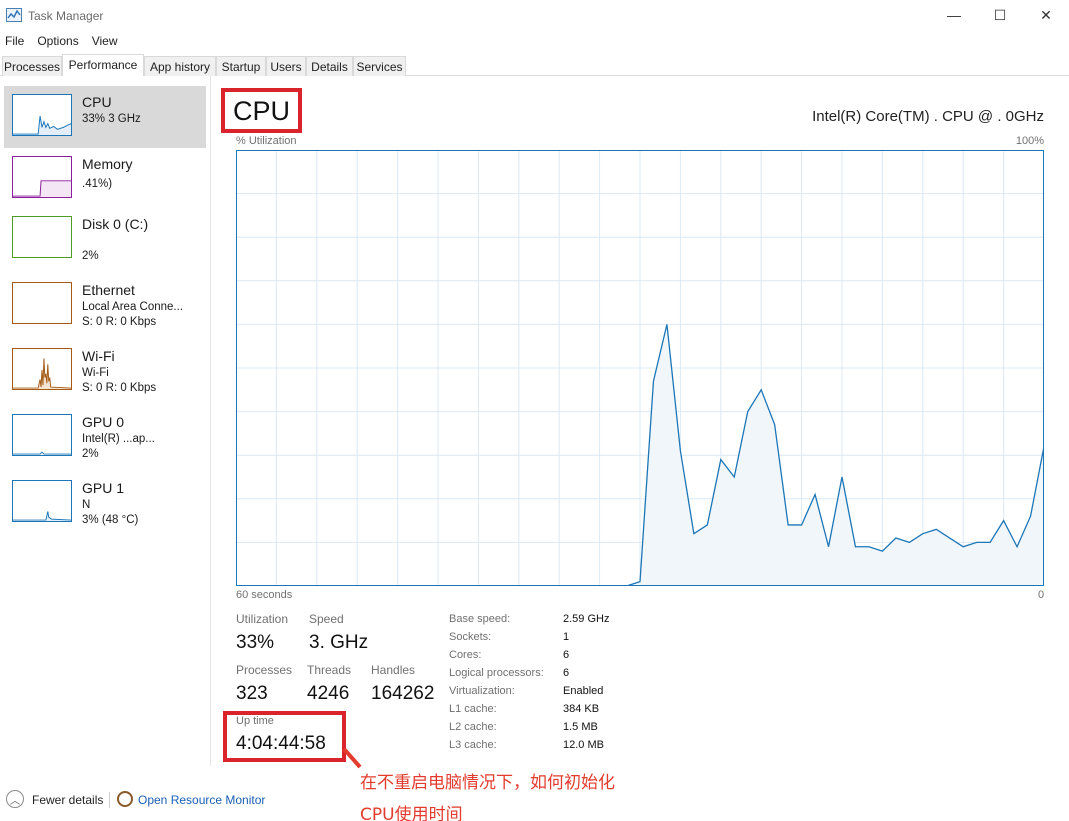 This screenshot has width=1069, height=821. I want to click on sidebar-item-label: CPU, so click(97, 102).